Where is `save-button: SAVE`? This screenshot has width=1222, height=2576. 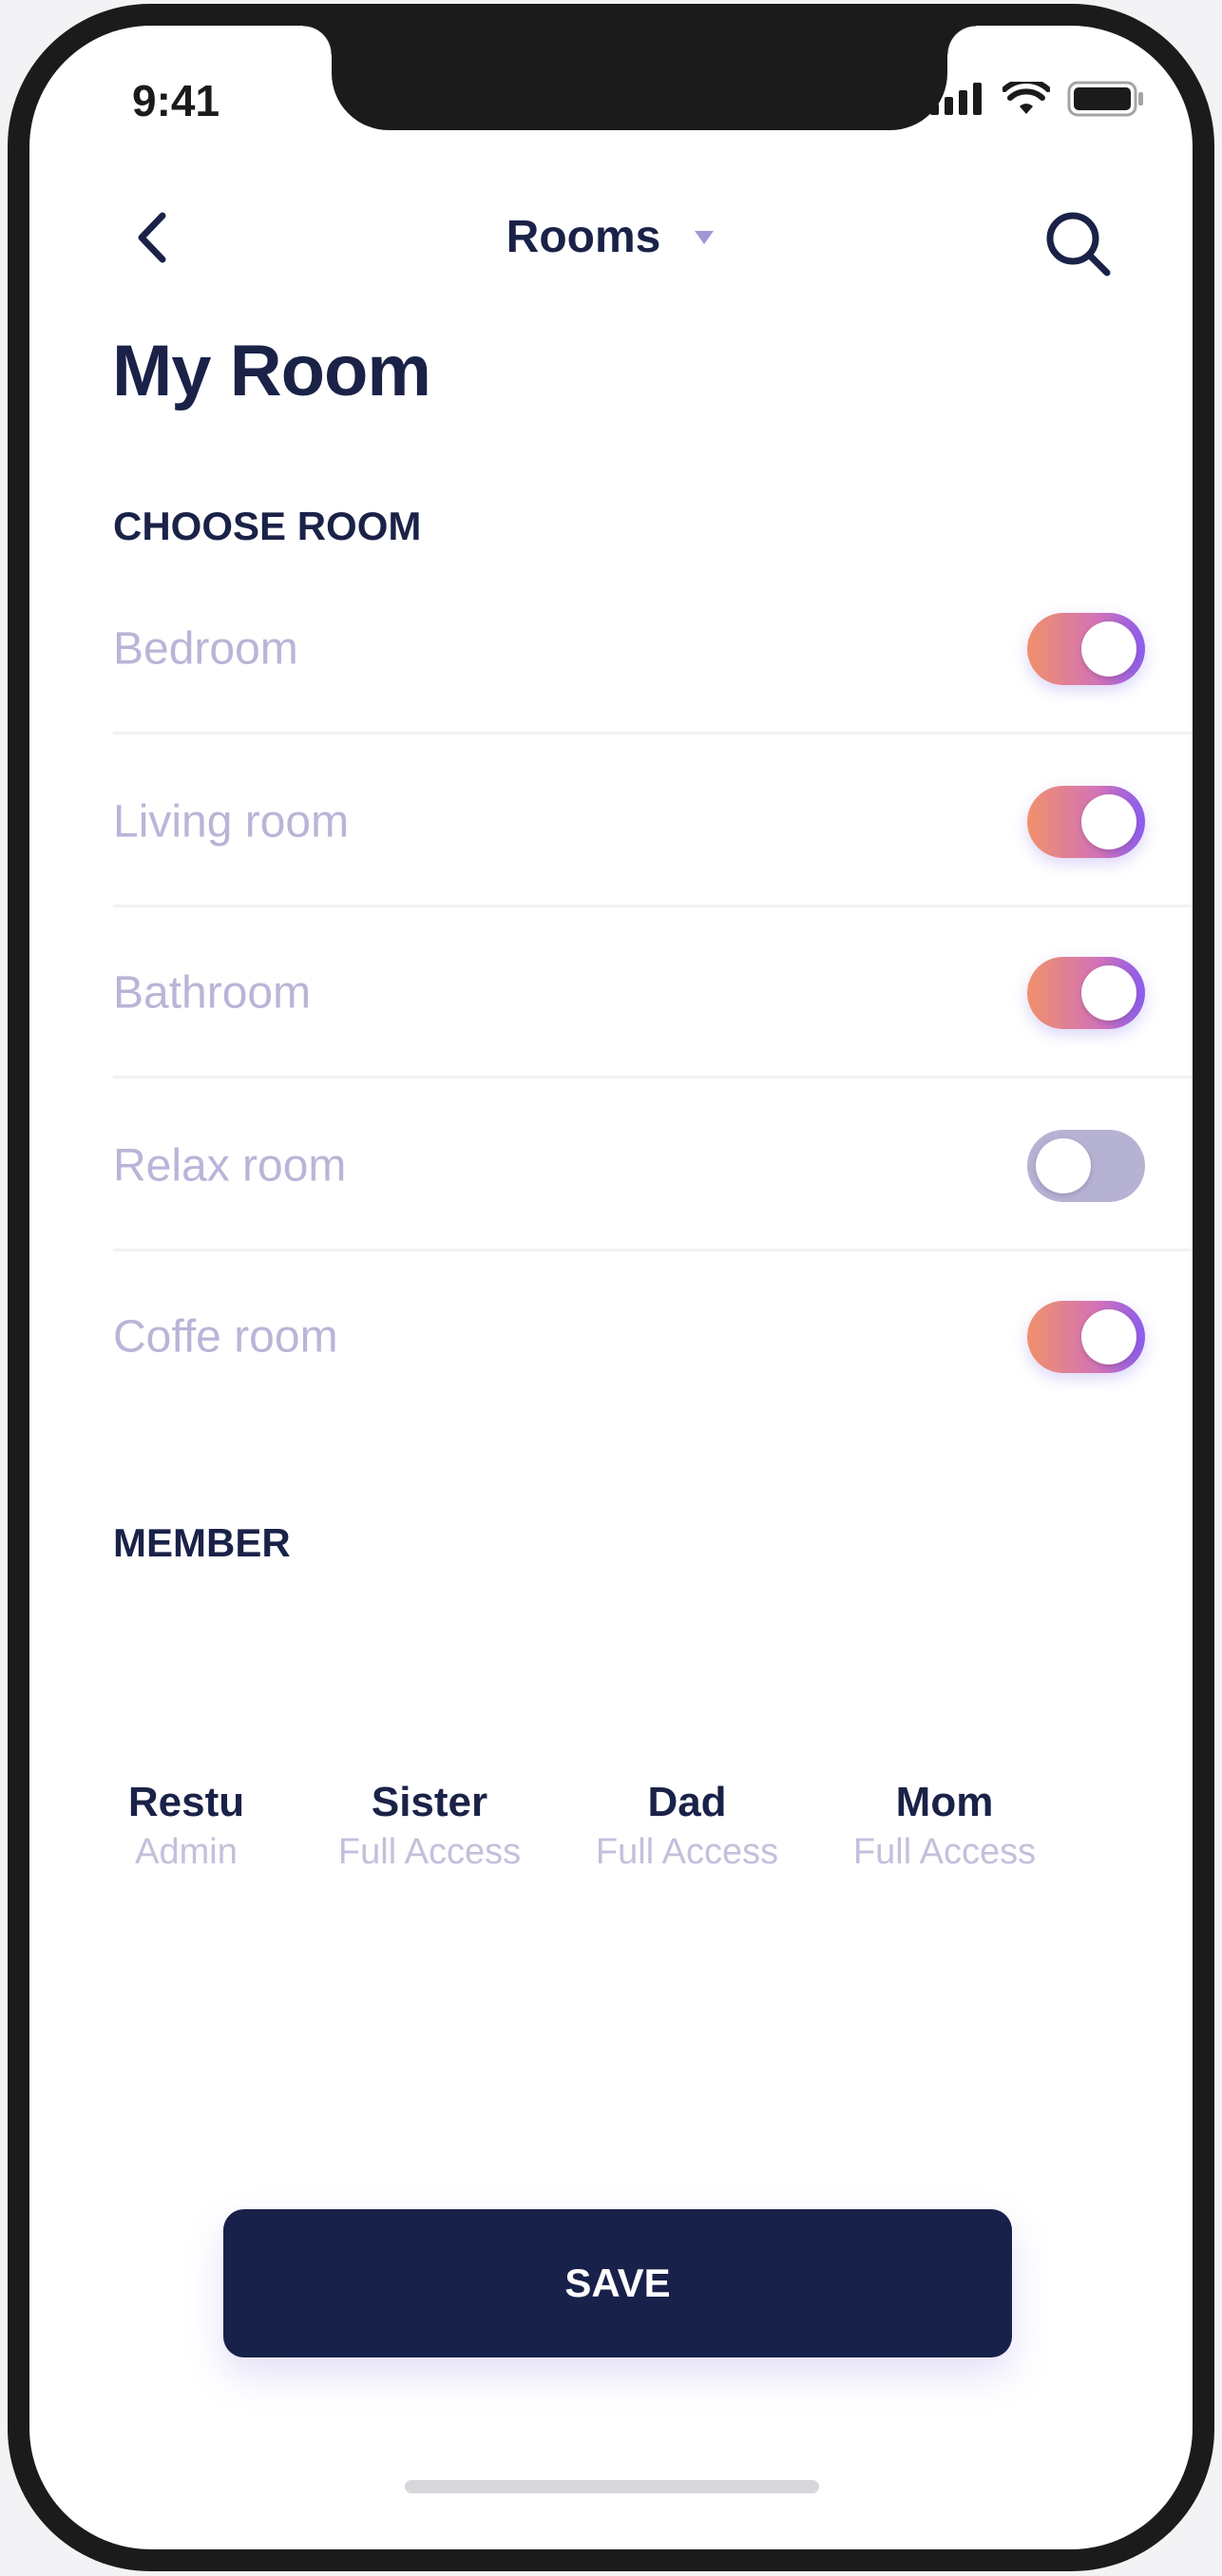 save-button: SAVE is located at coordinates (618, 2283).